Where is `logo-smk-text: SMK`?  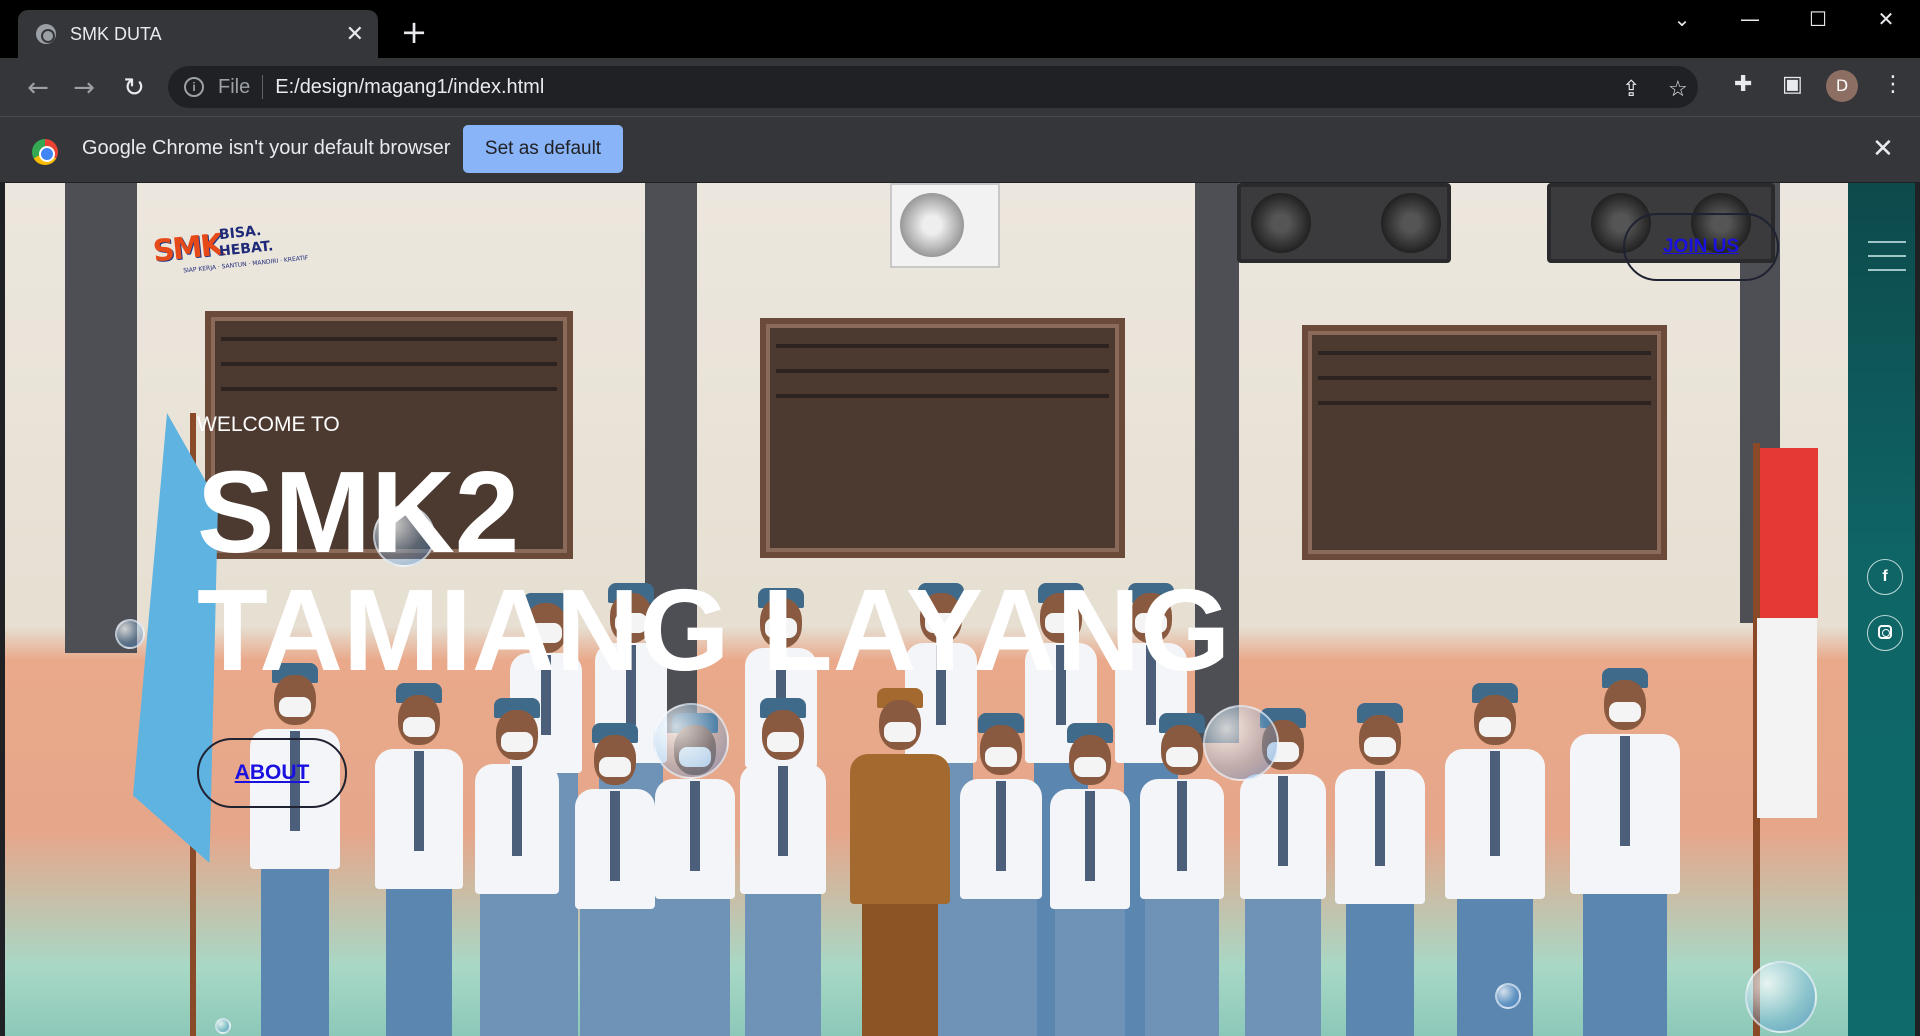
logo-smk-text: SMK is located at coordinates (187, 248).